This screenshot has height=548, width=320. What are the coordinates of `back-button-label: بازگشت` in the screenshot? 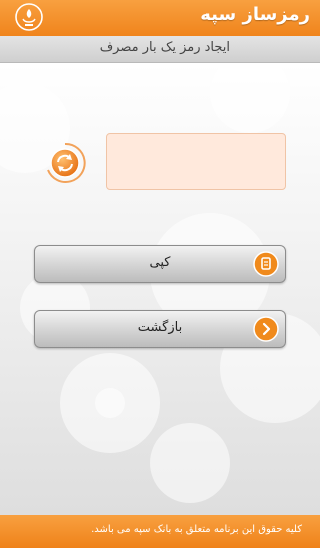 It's located at (160, 327).